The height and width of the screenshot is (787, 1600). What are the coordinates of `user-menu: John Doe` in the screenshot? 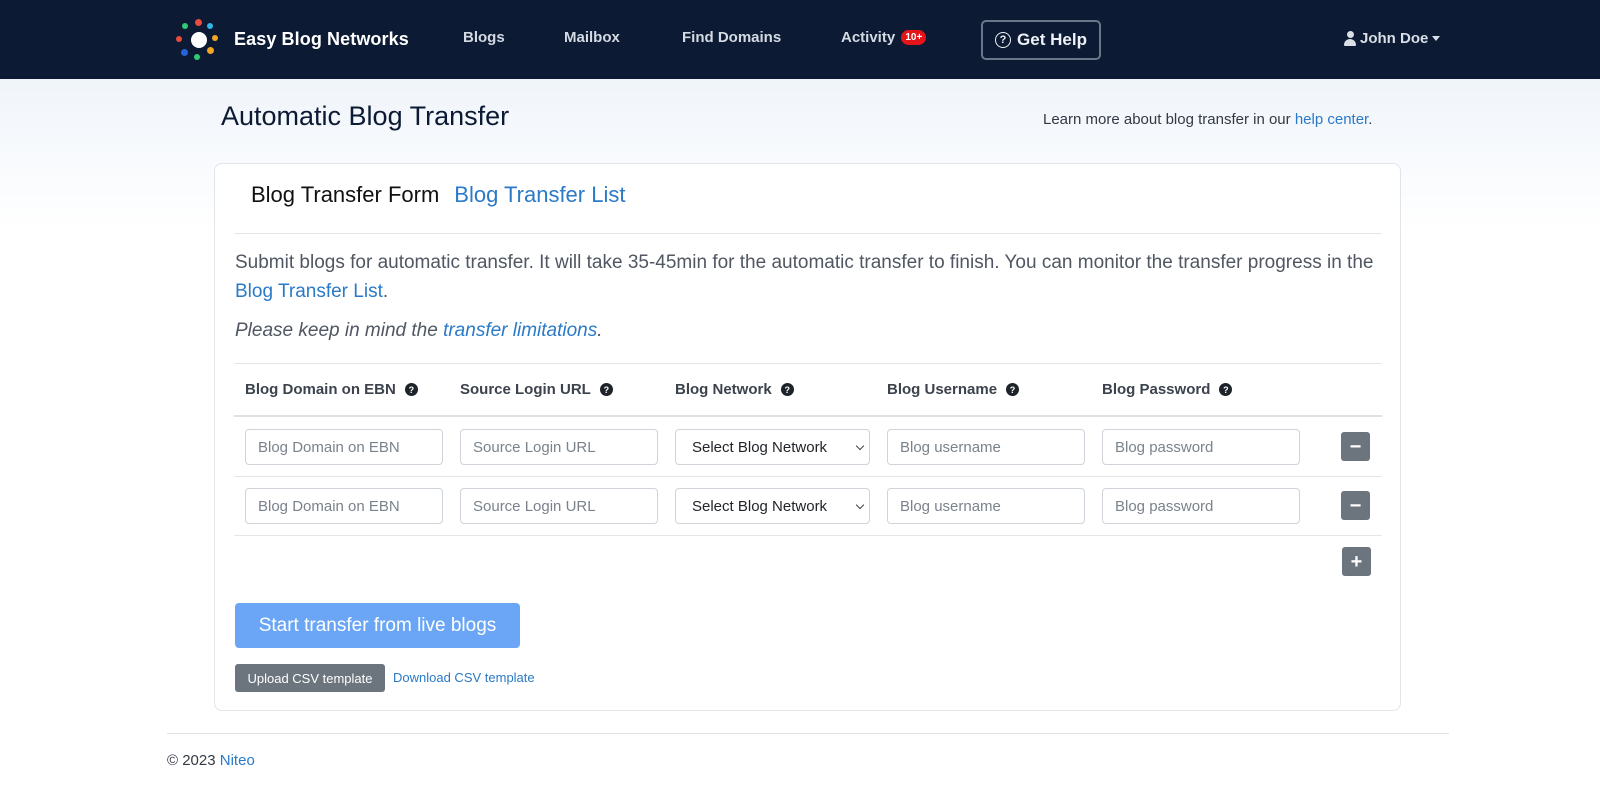 It's located at (1392, 38).